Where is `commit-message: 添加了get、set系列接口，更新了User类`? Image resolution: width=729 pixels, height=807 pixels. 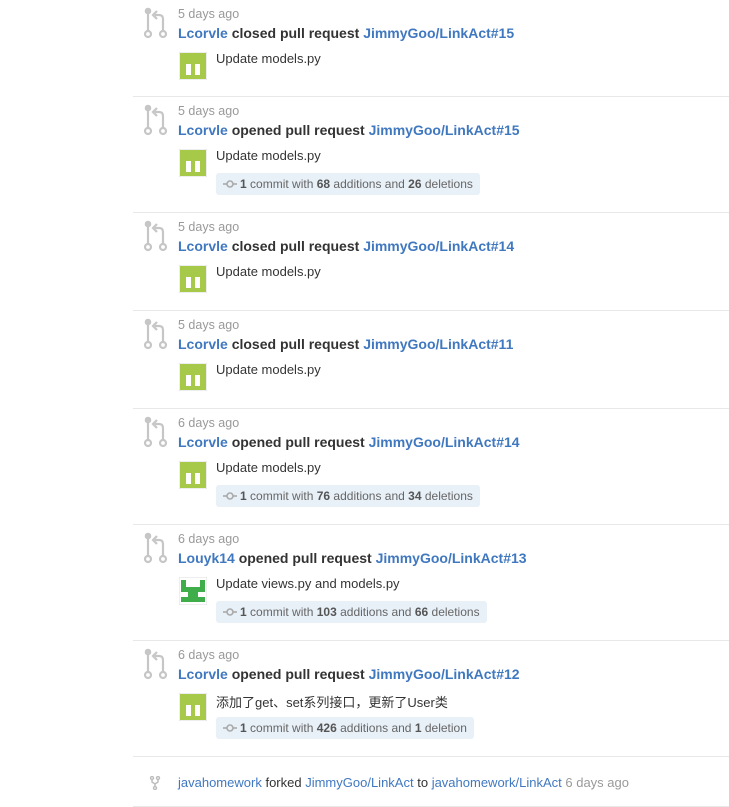 commit-message: 添加了get、set系列接口，更新了User类 is located at coordinates (332, 702).